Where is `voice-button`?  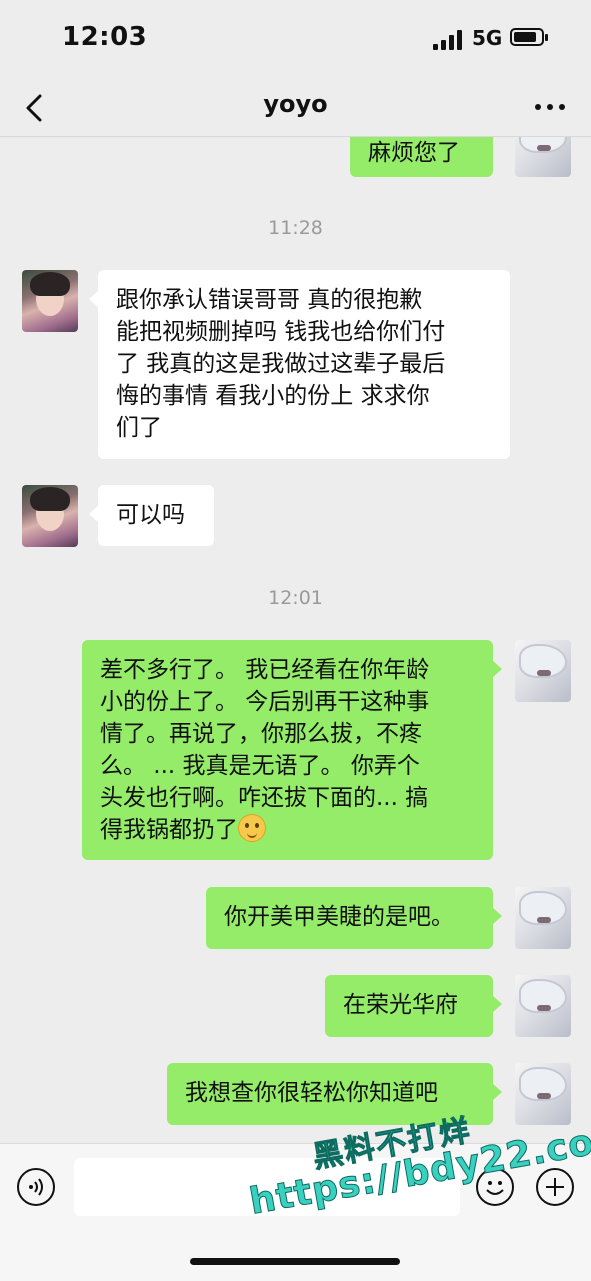
voice-button is located at coordinates (36, 1187).